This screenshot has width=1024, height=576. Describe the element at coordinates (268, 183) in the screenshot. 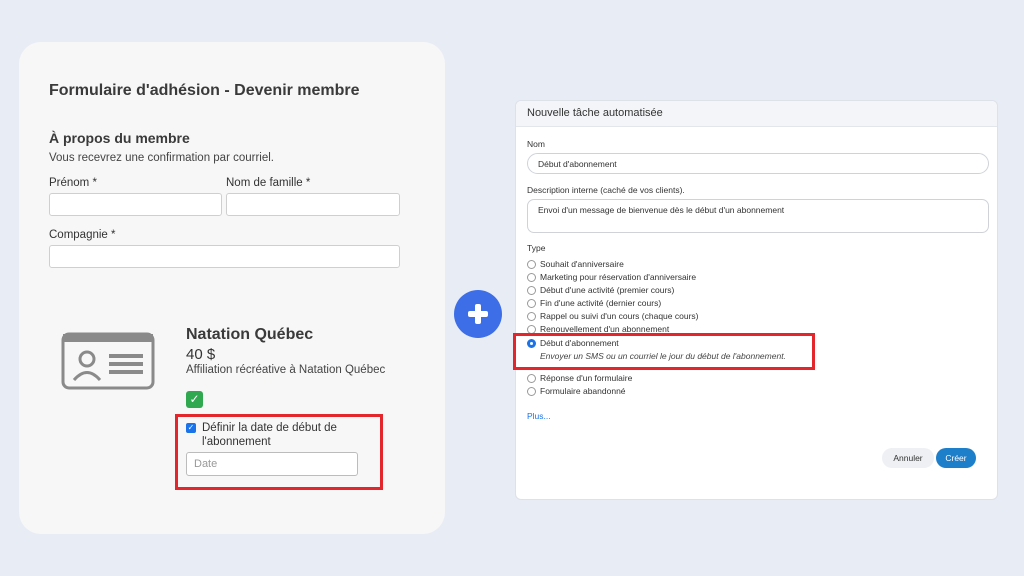

I see `last-name-label: Nom de famille *` at that location.